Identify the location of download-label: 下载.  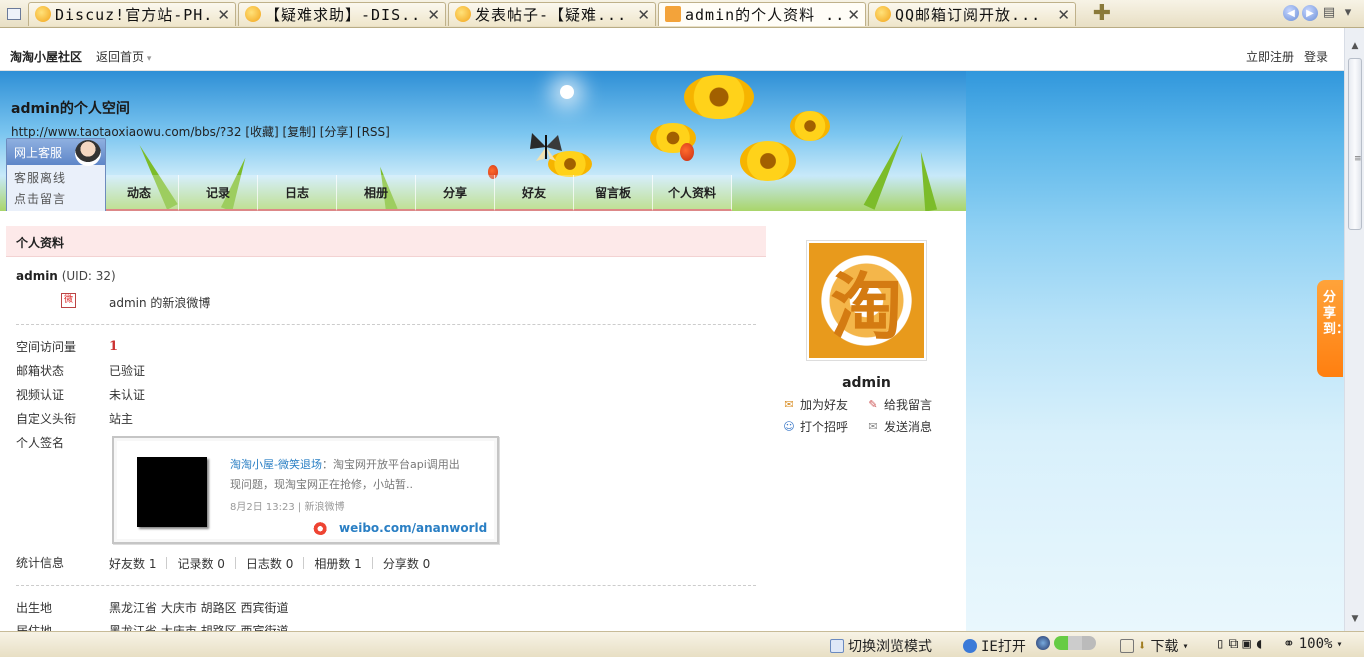
(1164, 647).